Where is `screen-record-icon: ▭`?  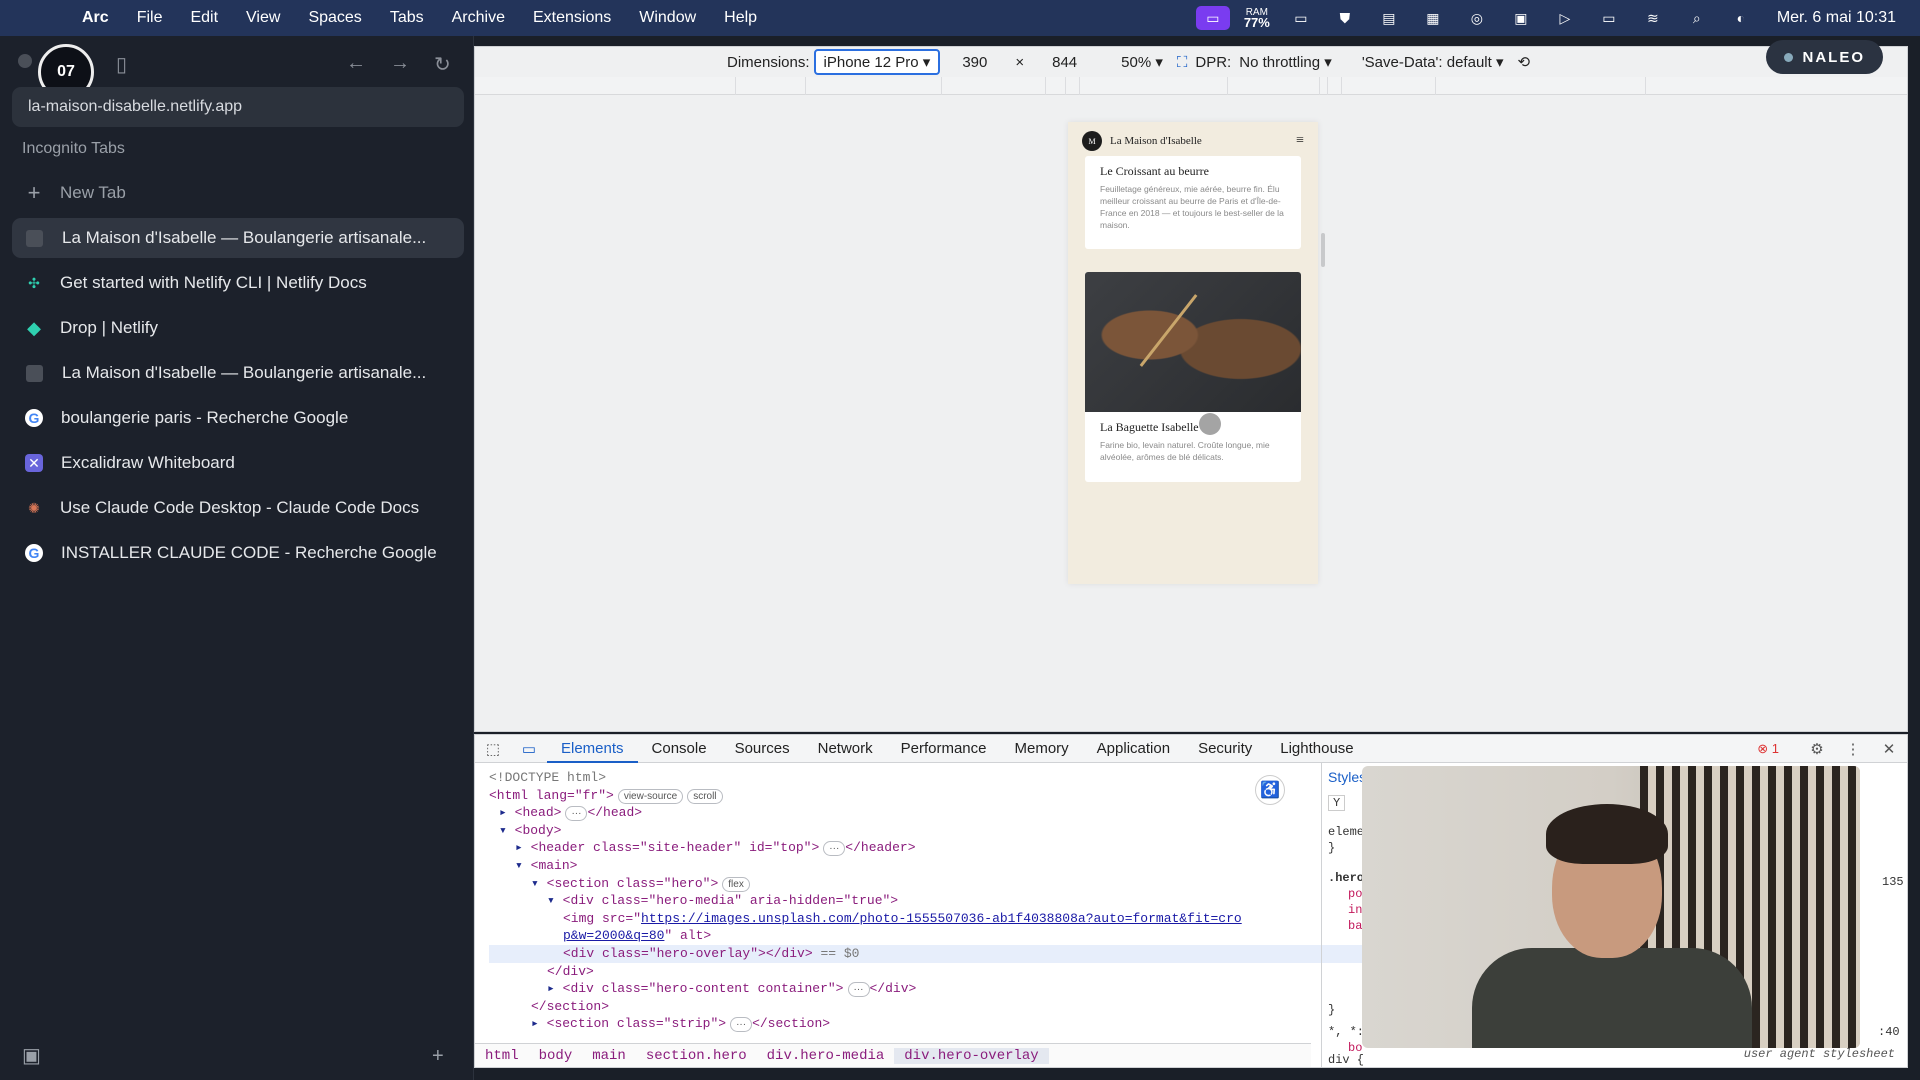
screen-record-icon: ▭ is located at coordinates (1212, 18).